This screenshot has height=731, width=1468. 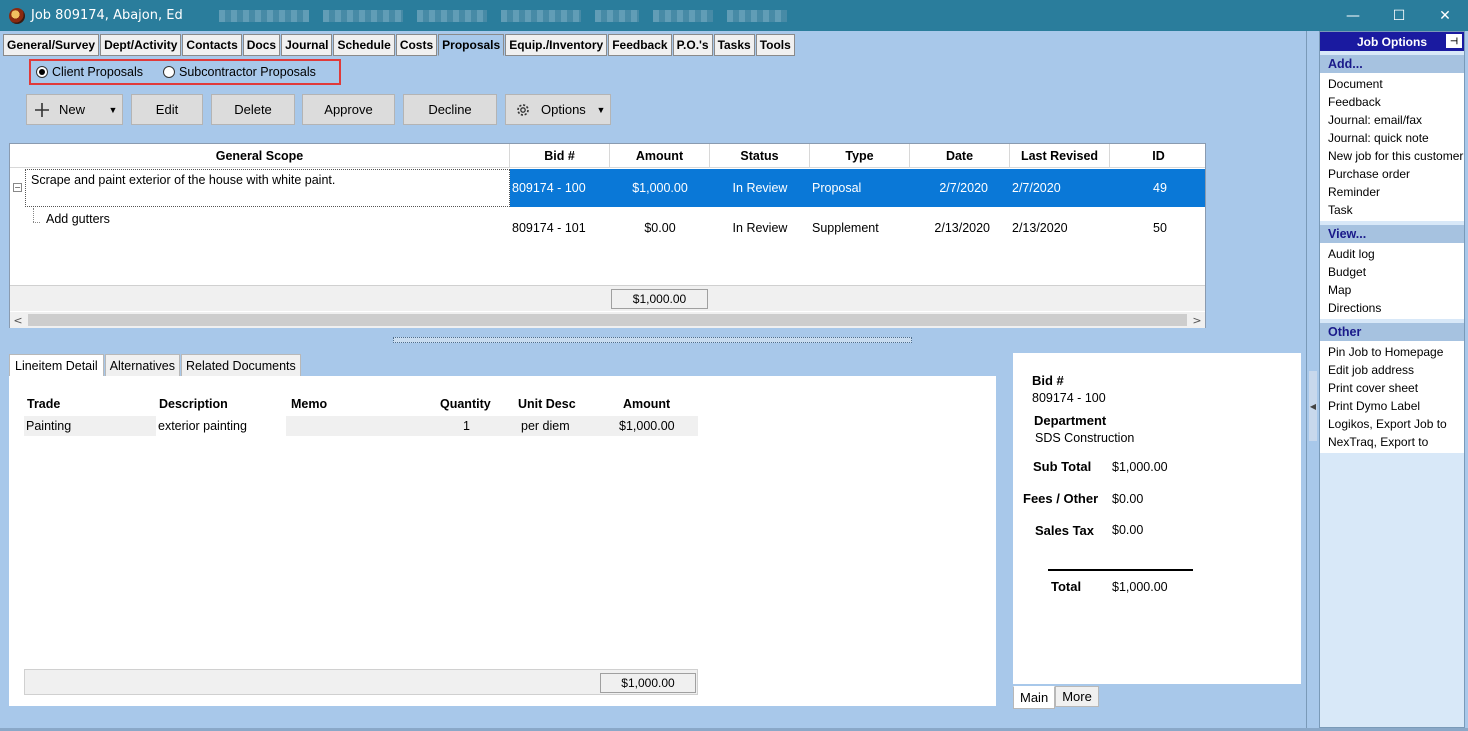 What do you see at coordinates (1069, 398) in the screenshot?
I see `bid-value: 809174 - 100` at bounding box center [1069, 398].